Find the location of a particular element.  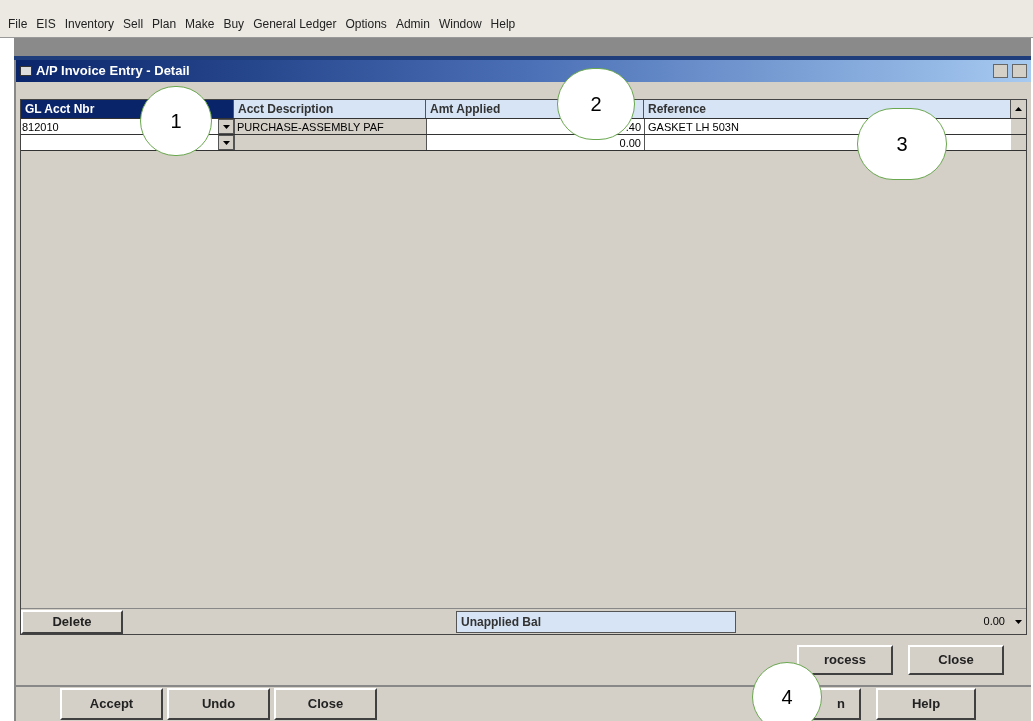

menu-item: Inventory is located at coordinates (89, 24).